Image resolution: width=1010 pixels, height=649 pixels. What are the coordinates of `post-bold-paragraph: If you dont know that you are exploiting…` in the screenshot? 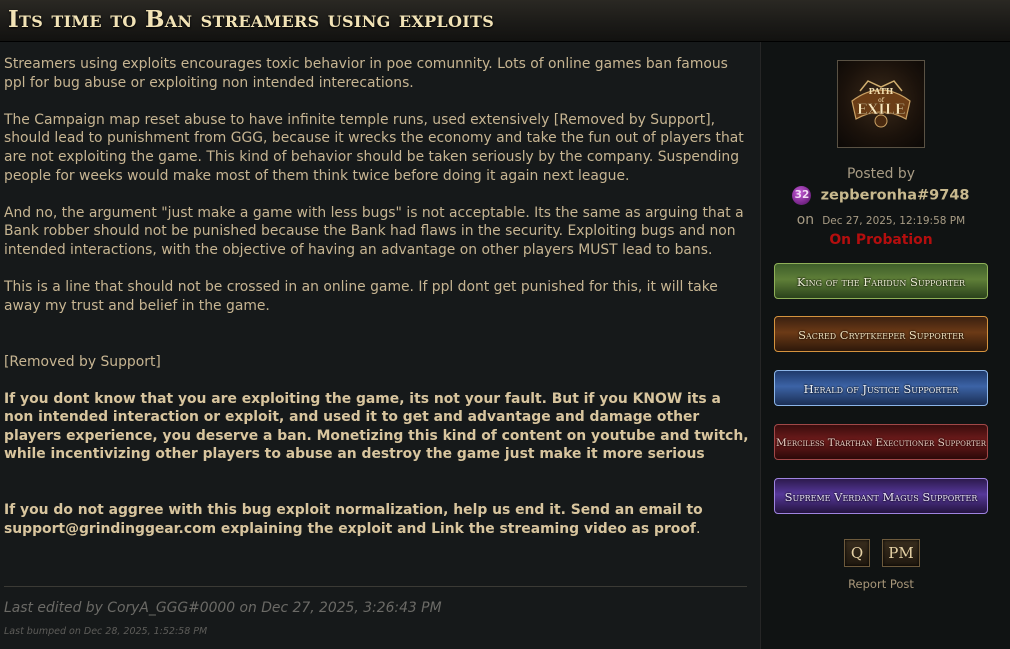 It's located at (376, 426).